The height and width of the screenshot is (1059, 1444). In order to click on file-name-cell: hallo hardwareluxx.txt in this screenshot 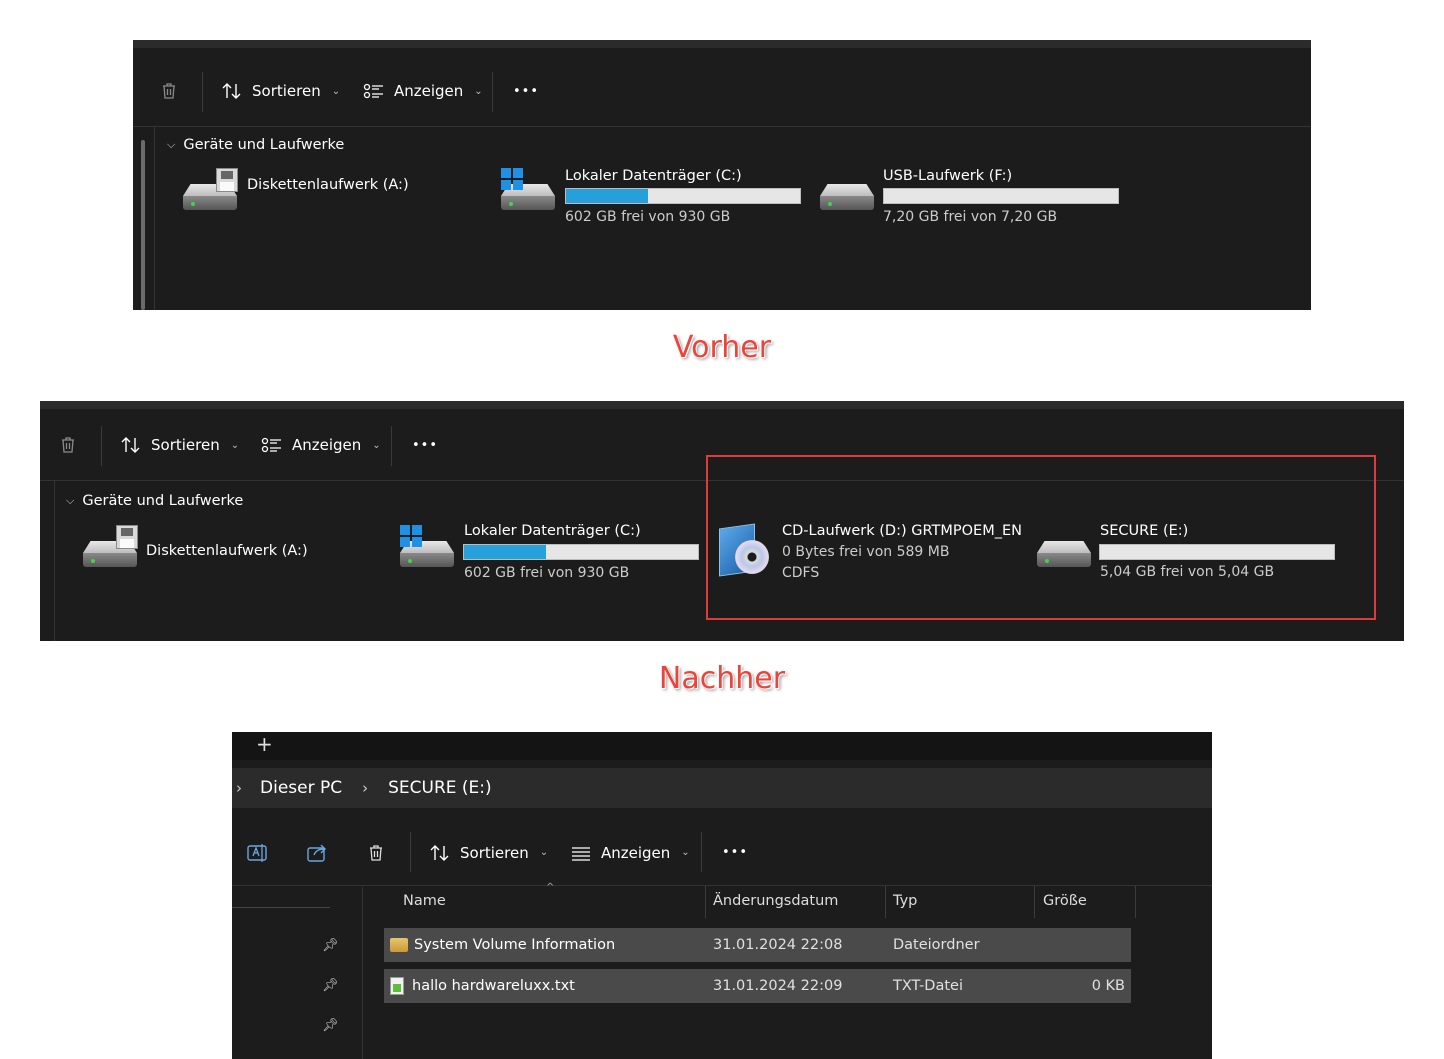, I will do `click(482, 986)`.